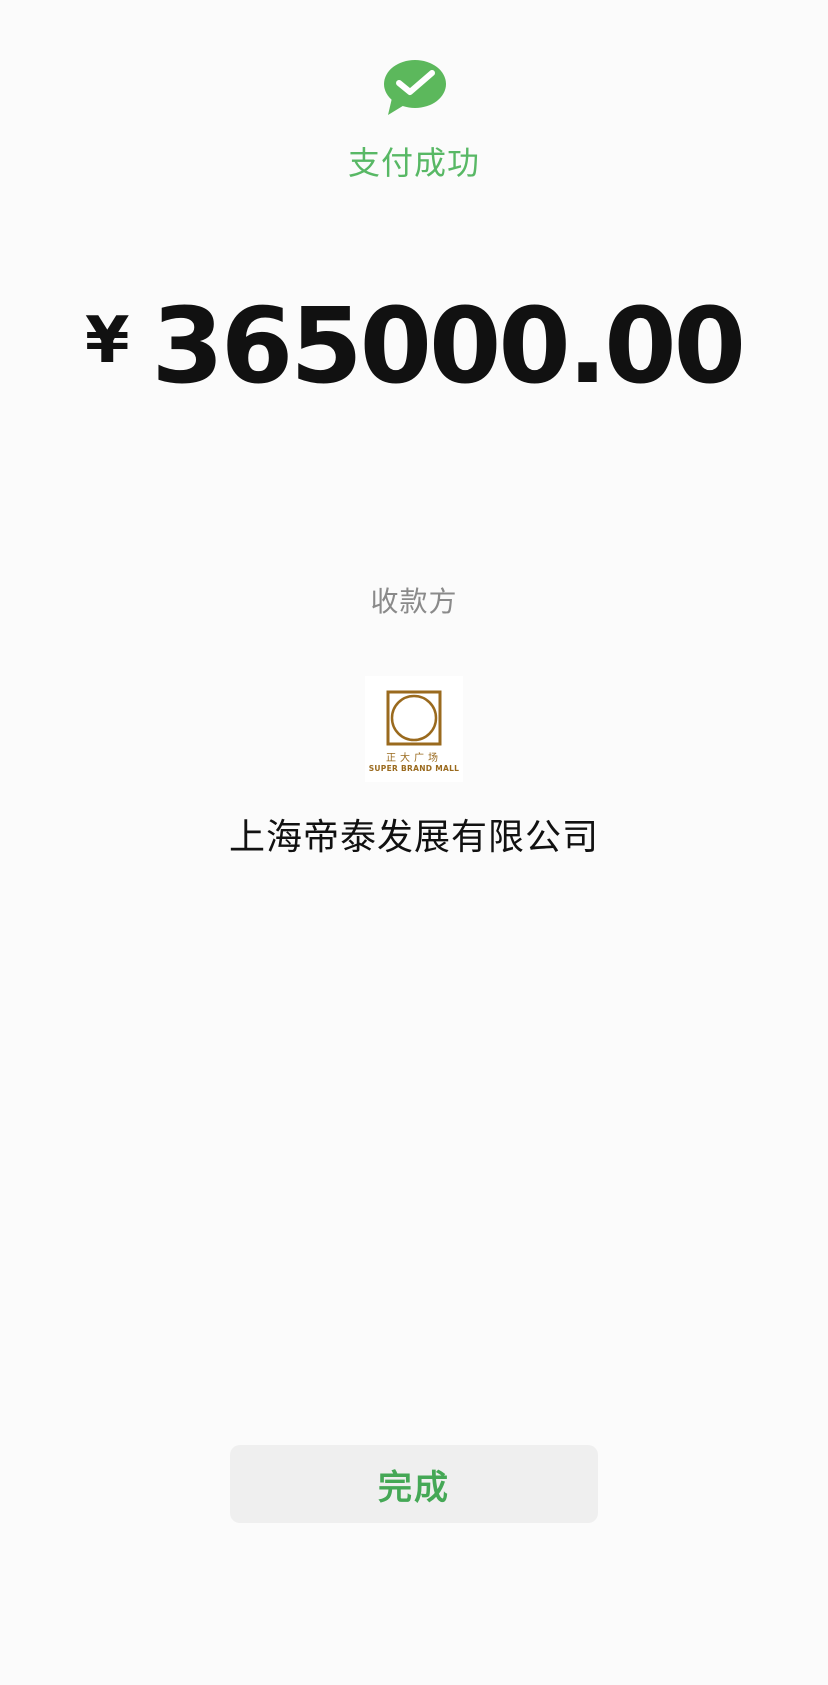 The width and height of the screenshot is (828, 1685). I want to click on done-button: 完成, so click(414, 1484).